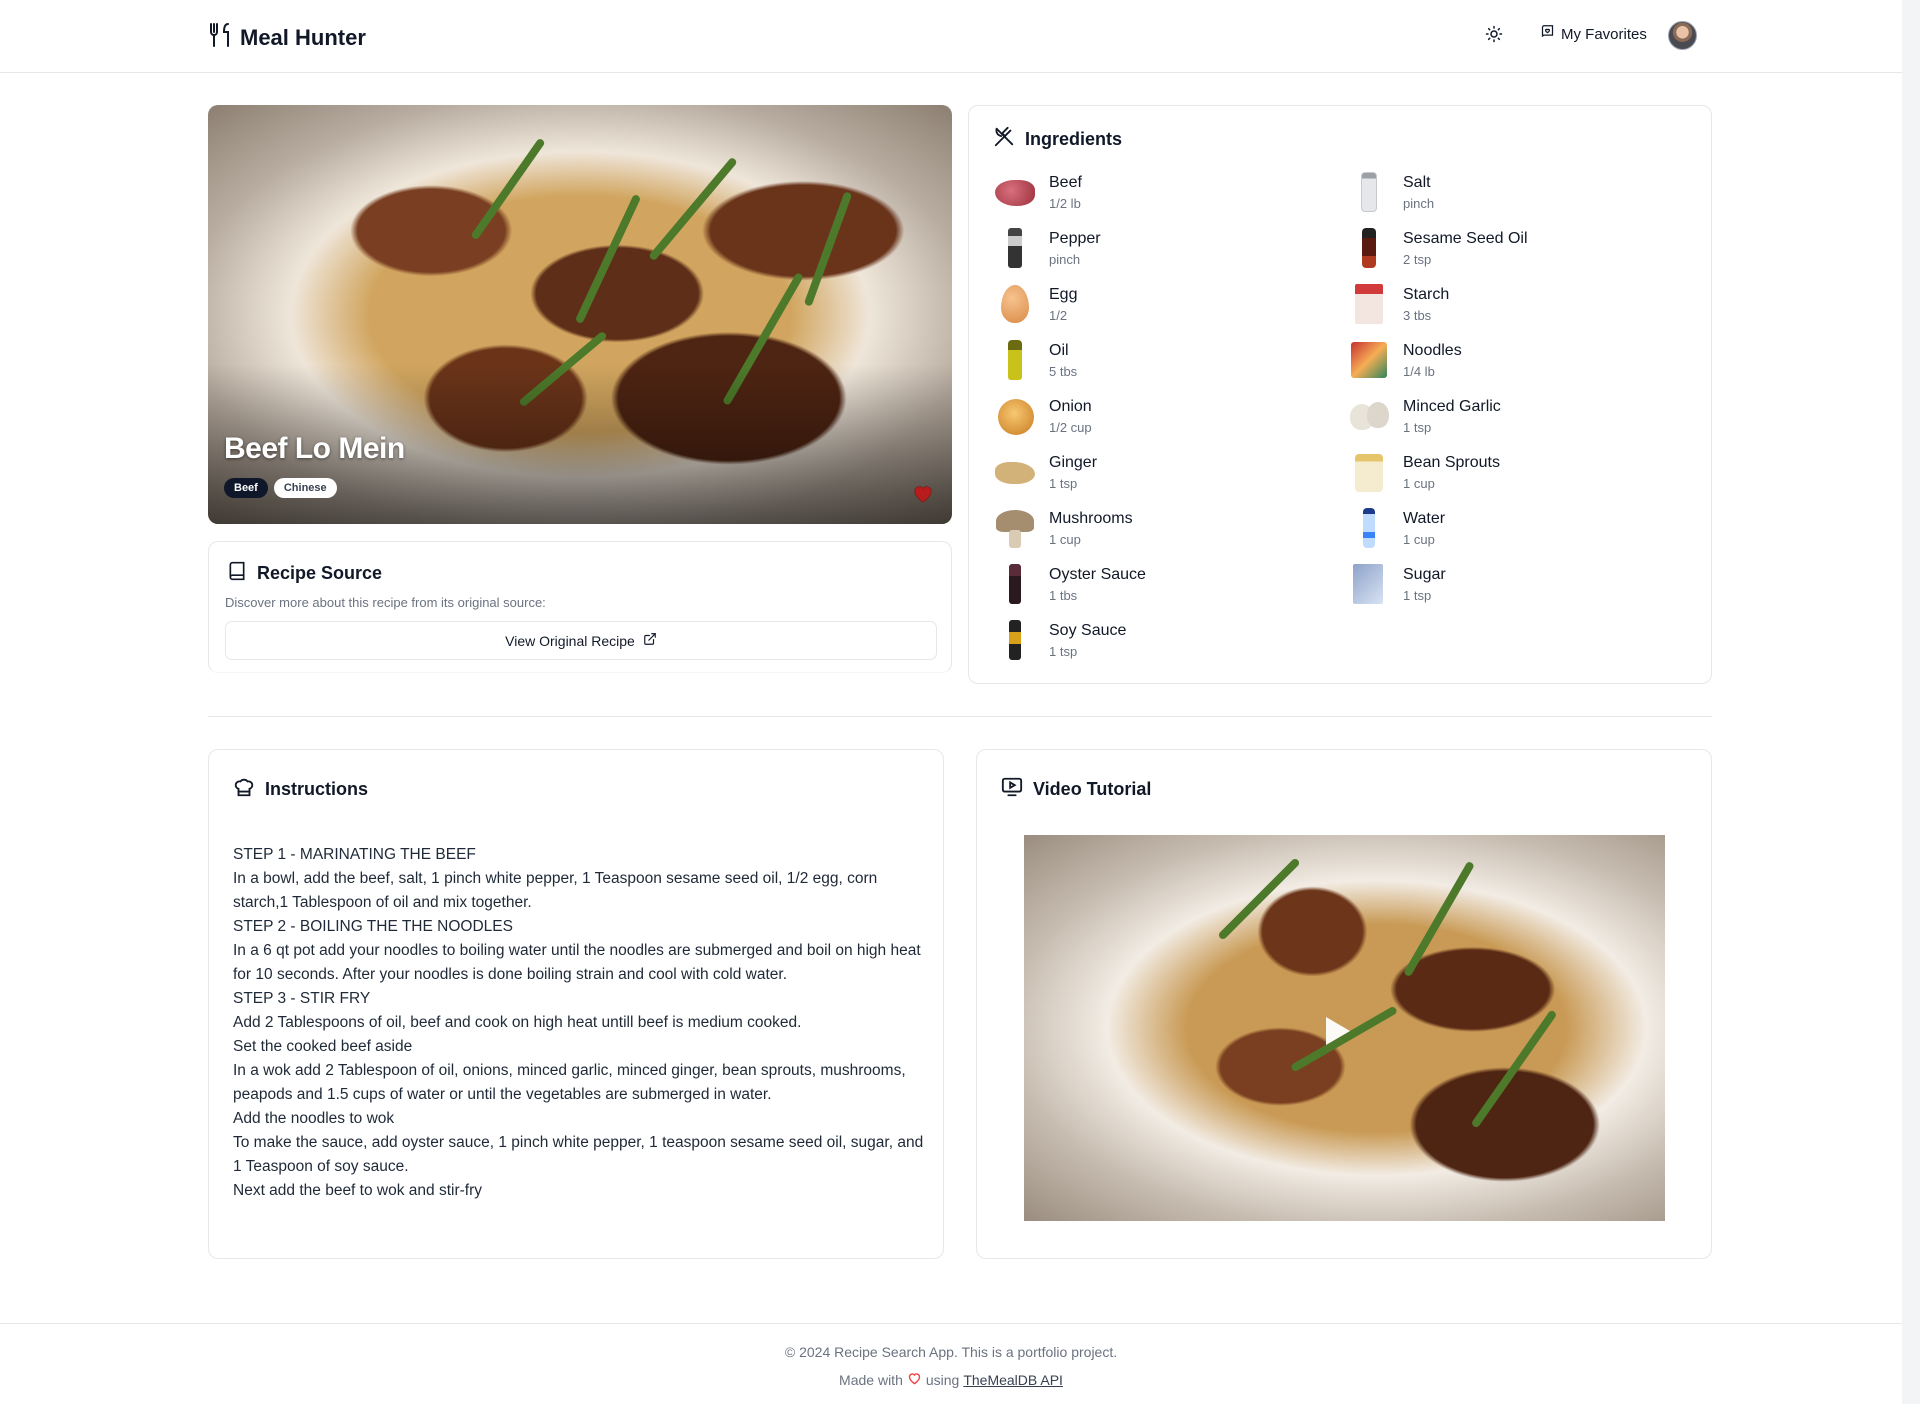 The height and width of the screenshot is (1404, 1920). What do you see at coordinates (1091, 528) in the screenshot?
I see `ingredient-text: Mushrooms 1 cup` at bounding box center [1091, 528].